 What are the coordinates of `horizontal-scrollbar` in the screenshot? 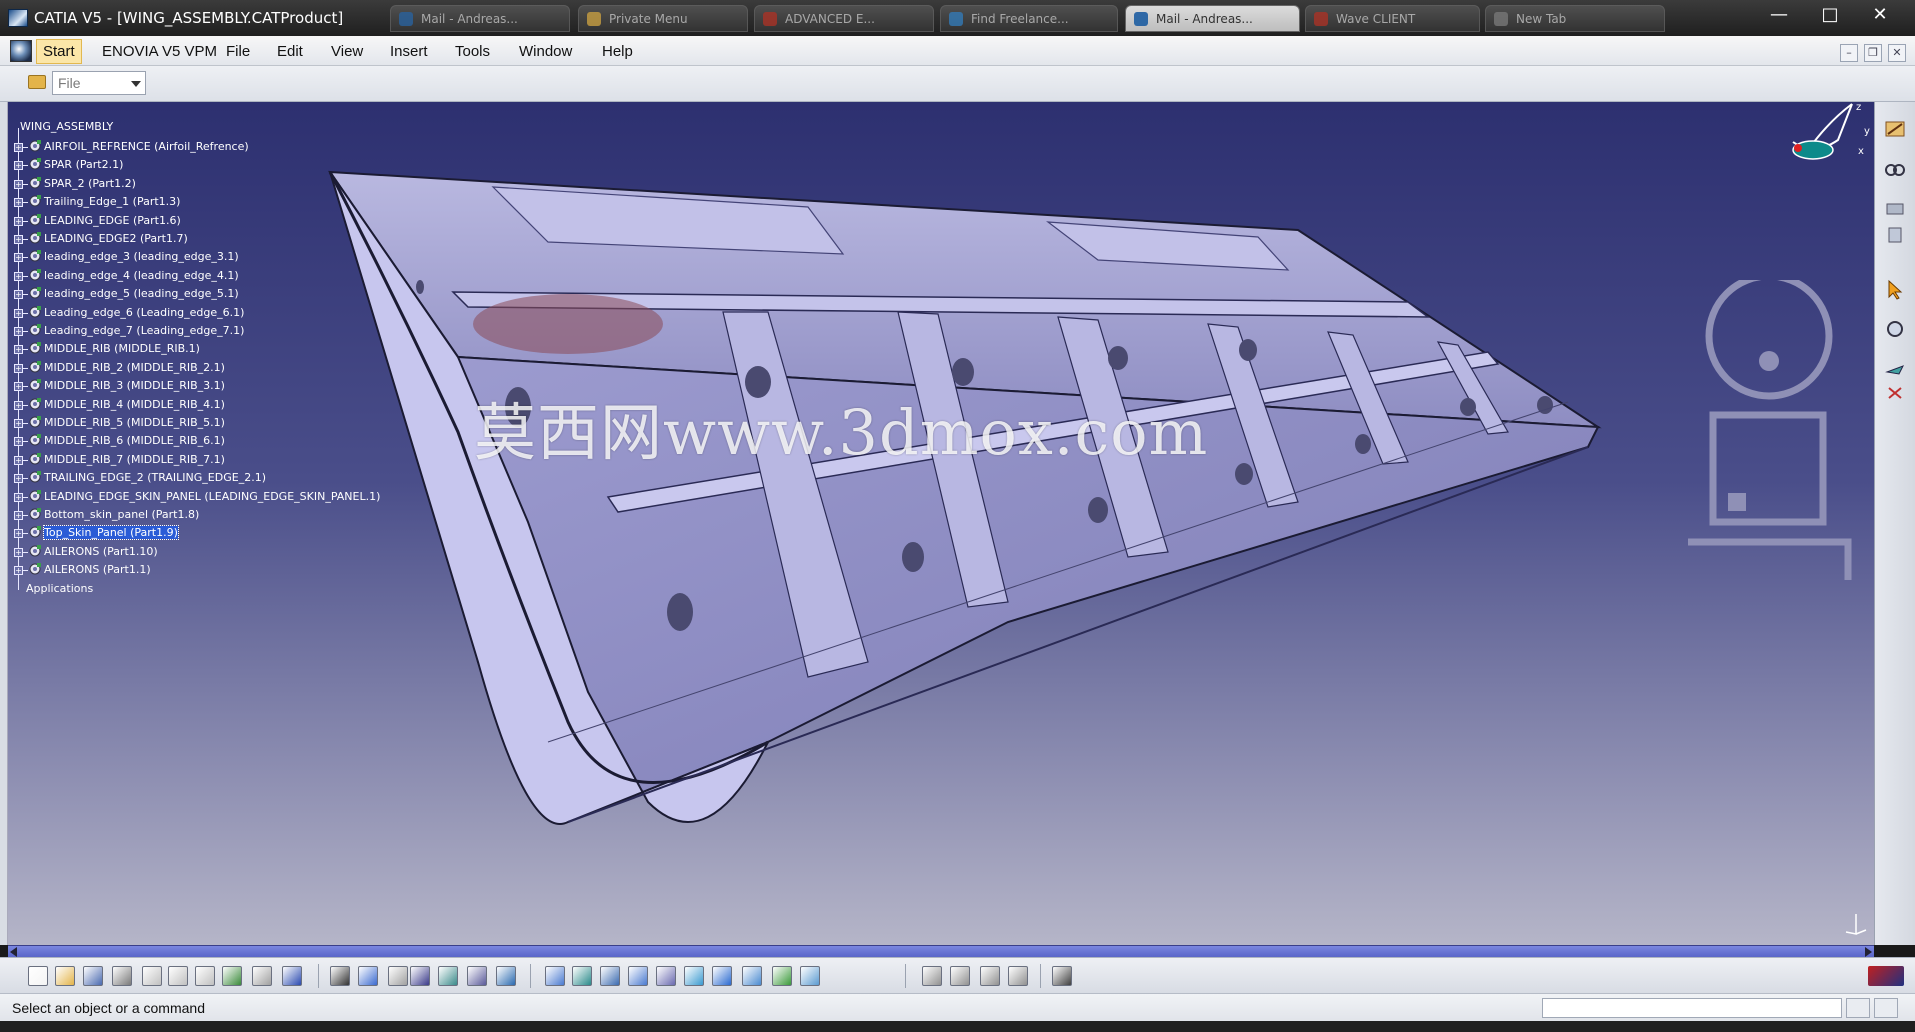 It's located at (941, 951).